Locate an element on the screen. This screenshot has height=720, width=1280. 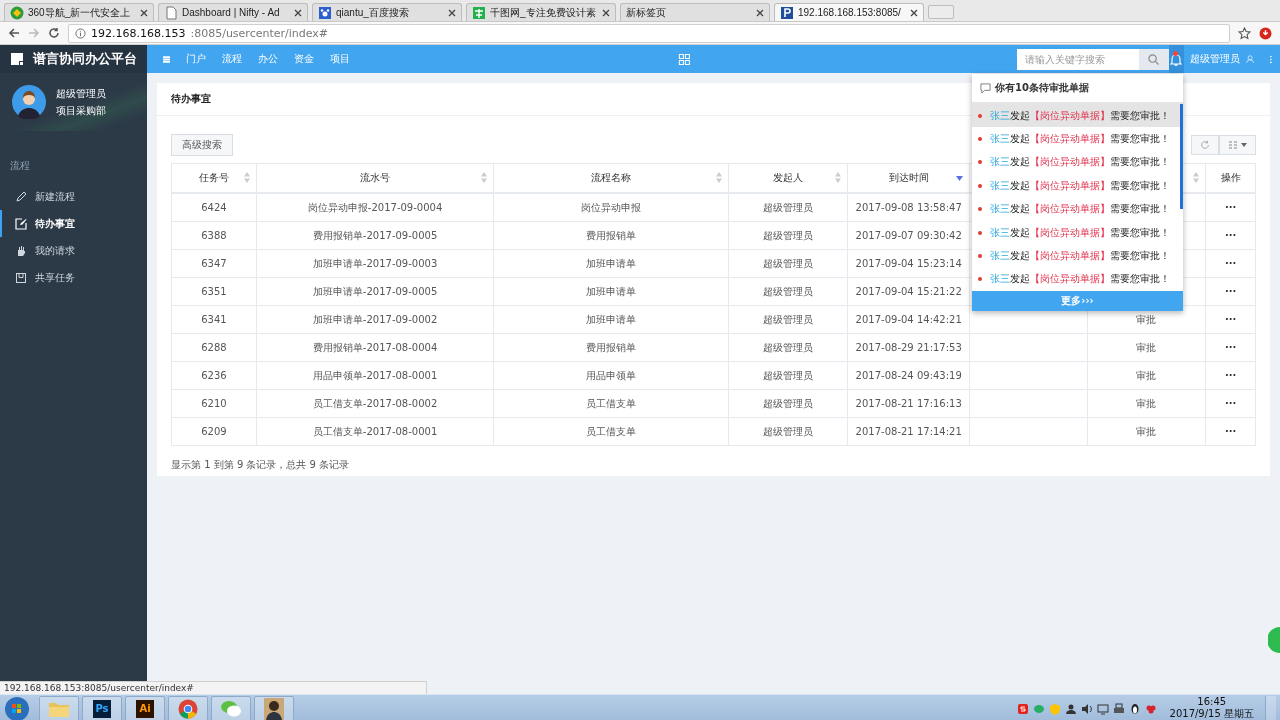
input-method-icon is located at coordinates (1022, 708).